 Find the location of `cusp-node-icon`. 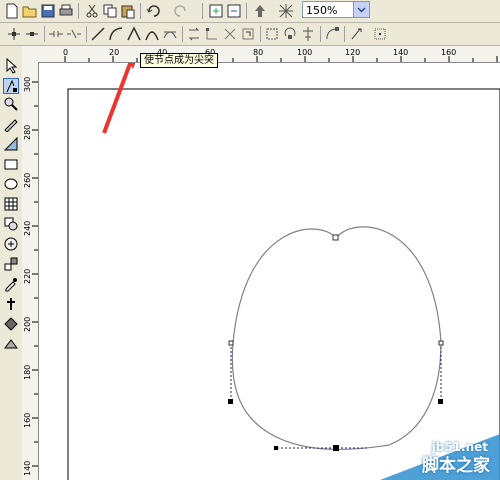

cusp-node-icon is located at coordinates (134, 34).